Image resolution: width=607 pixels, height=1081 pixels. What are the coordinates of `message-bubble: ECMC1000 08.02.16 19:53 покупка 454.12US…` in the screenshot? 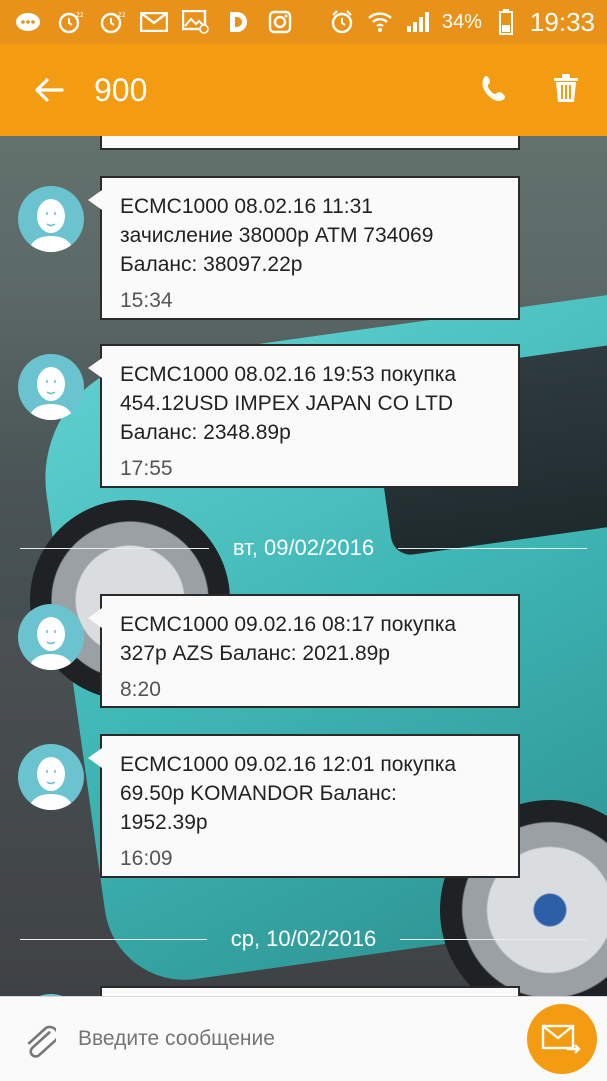 It's located at (304, 416).